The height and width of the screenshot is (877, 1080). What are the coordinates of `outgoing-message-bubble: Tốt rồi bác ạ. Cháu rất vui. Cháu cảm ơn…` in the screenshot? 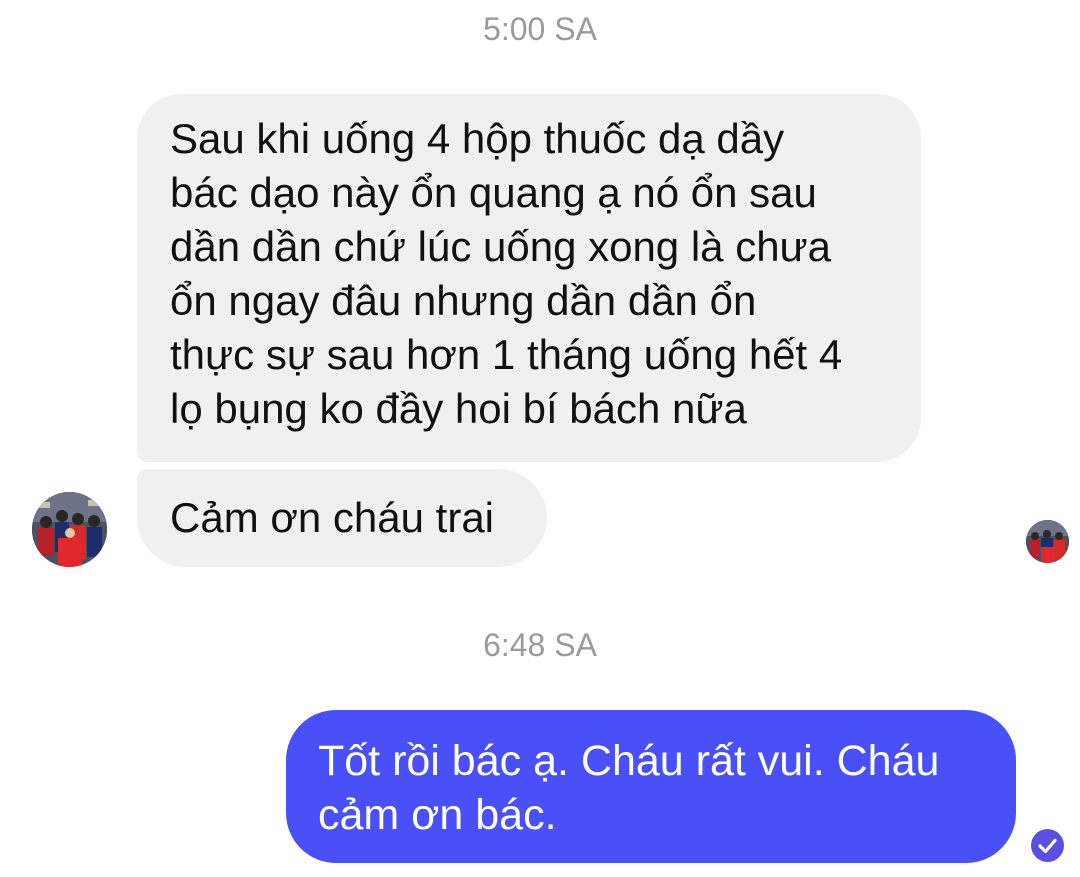 It's located at (651, 786).